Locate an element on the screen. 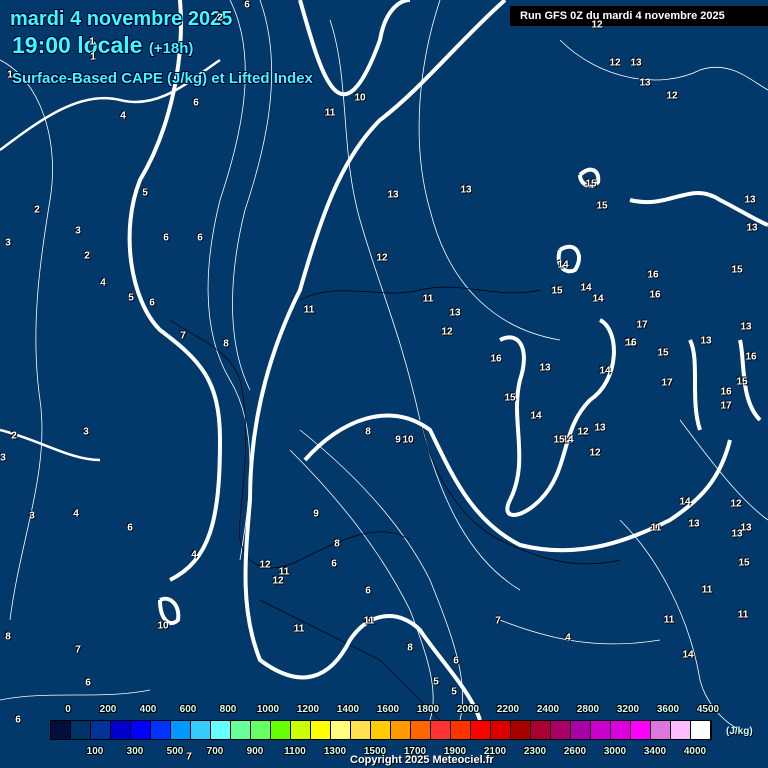 The image size is (768, 768). lifted-index-label: 1 is located at coordinates (92, 42).